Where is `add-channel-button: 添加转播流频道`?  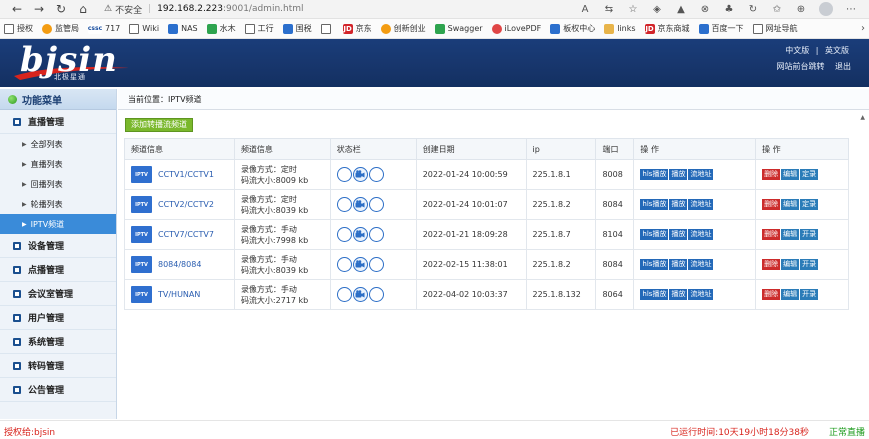
add-channel-button: 添加转播流频道 is located at coordinates (159, 125).